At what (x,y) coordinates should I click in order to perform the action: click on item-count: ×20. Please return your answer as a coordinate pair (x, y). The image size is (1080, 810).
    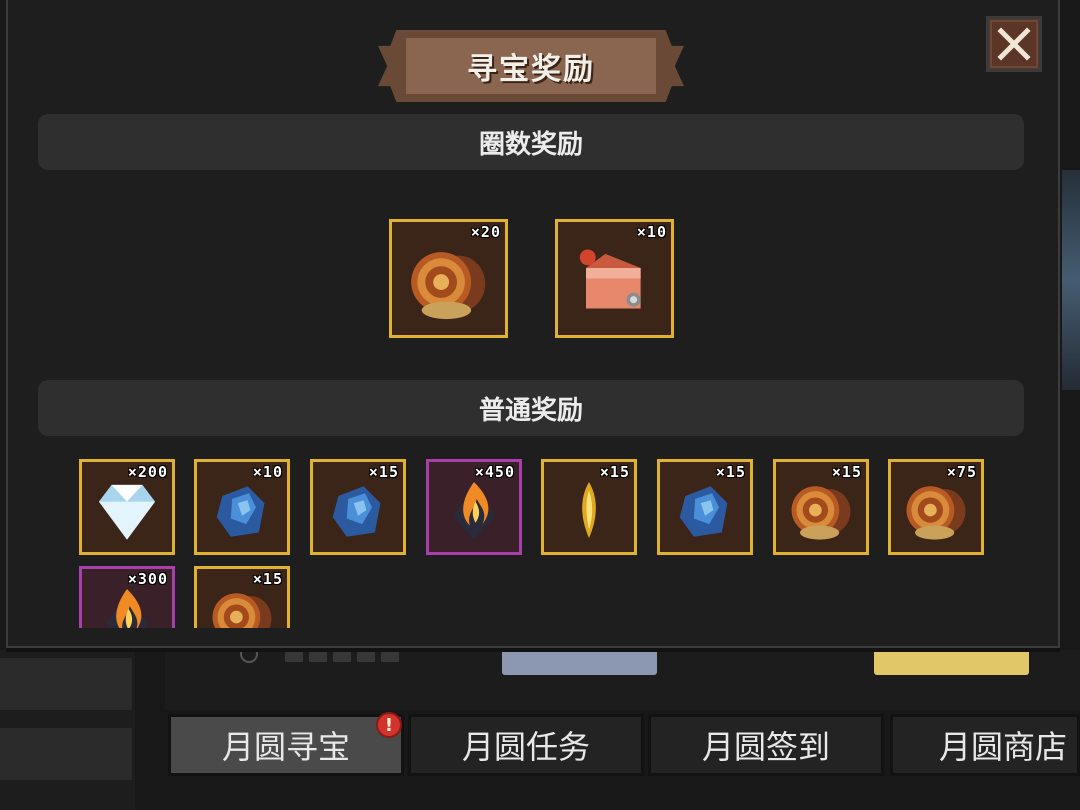
    Looking at the image, I should click on (485, 232).